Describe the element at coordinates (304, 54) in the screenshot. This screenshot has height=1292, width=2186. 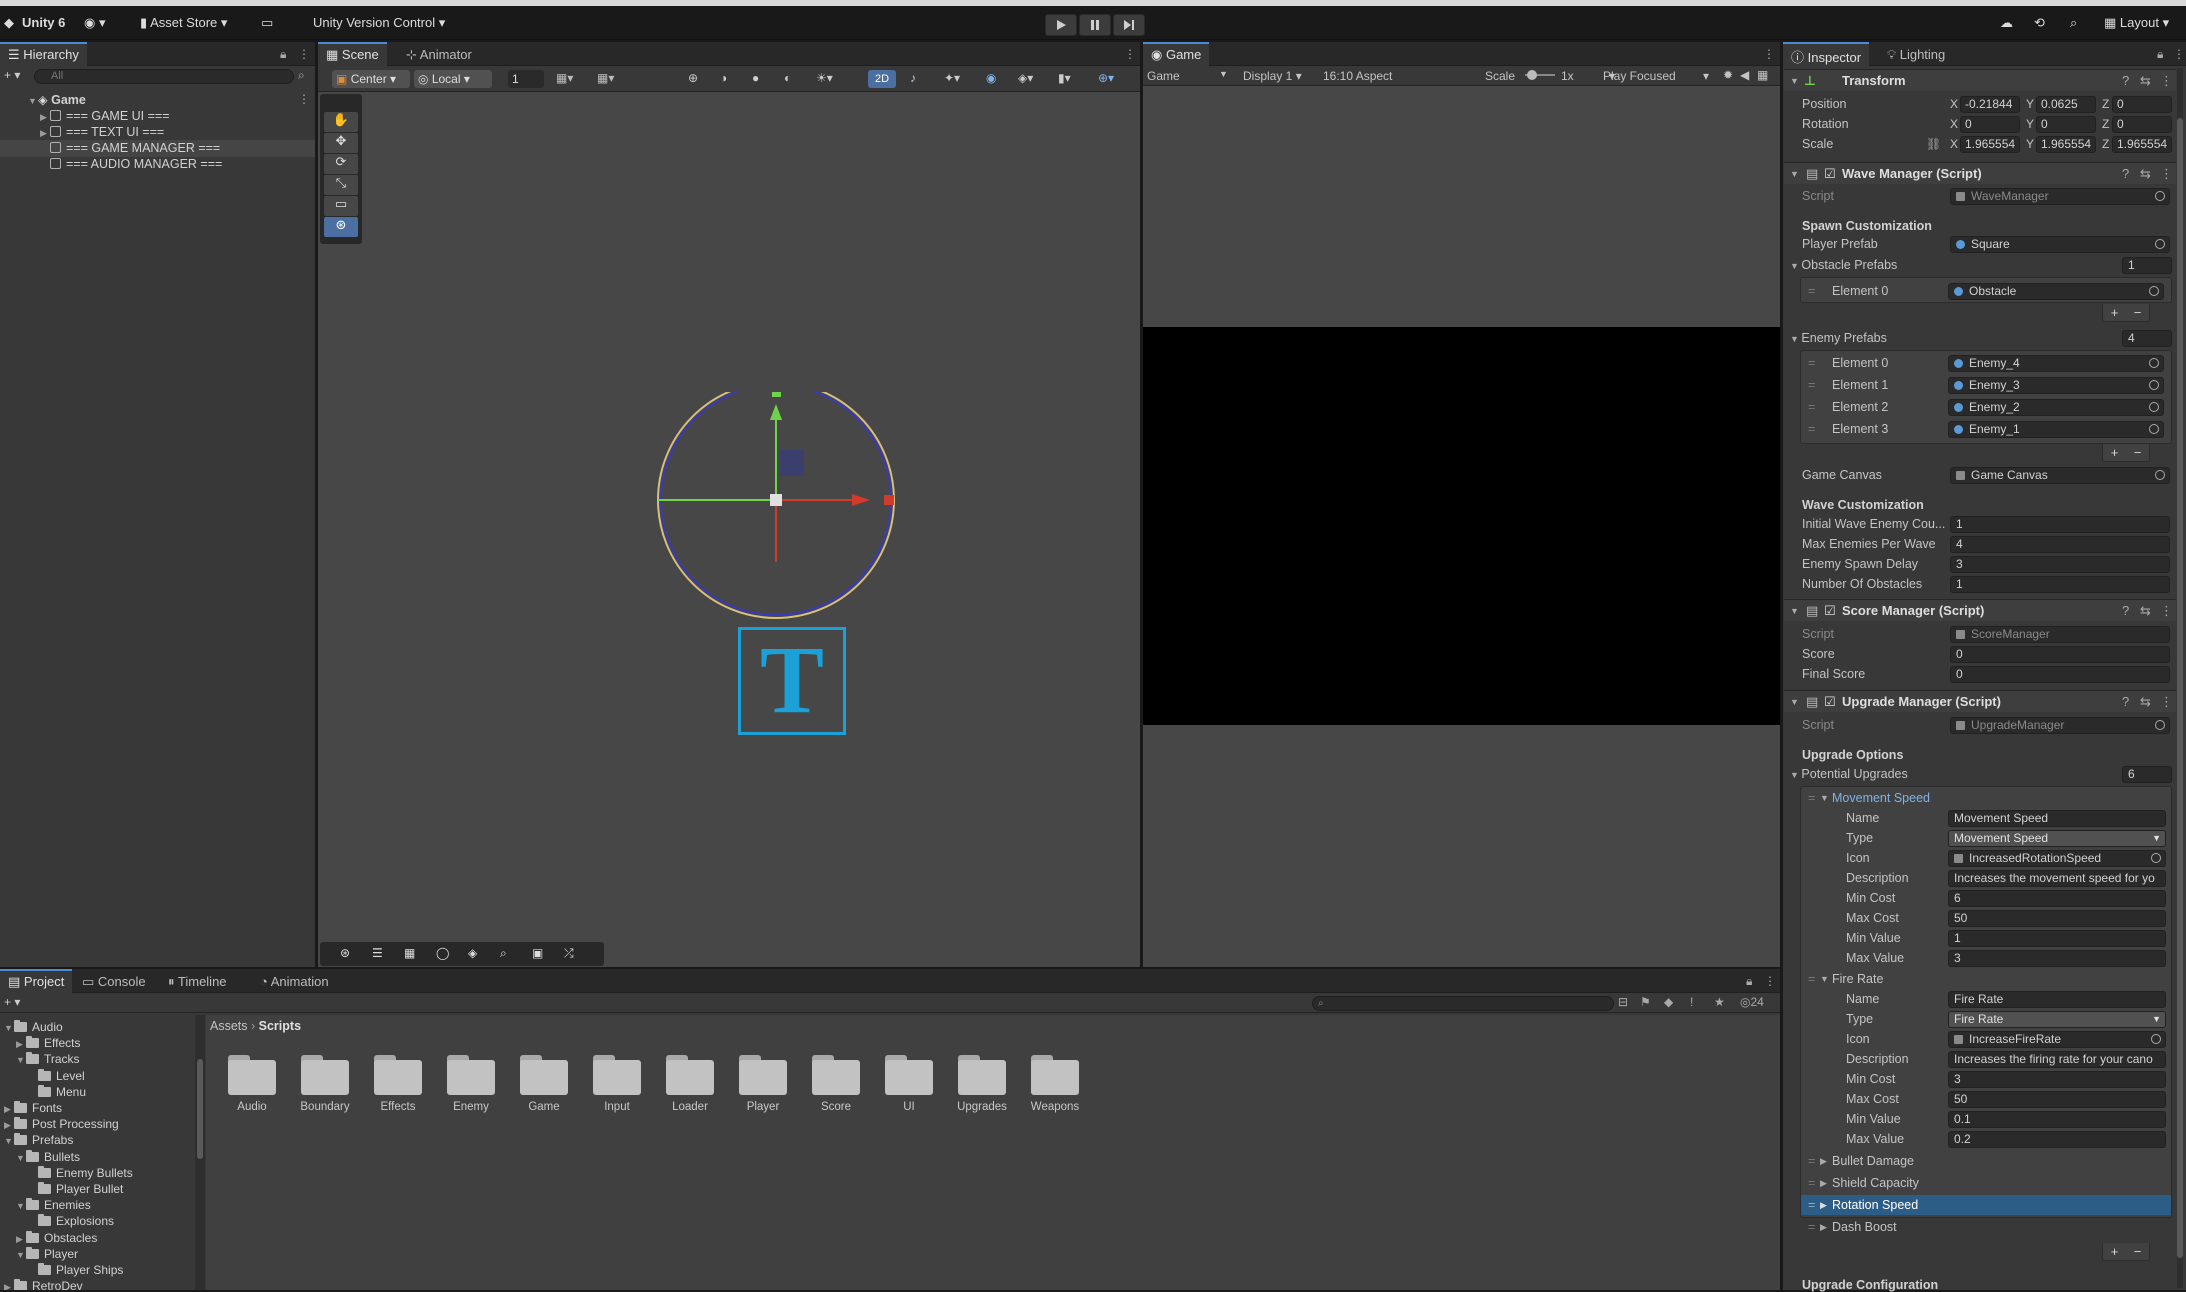
I see `more-icon: ⋮` at that location.